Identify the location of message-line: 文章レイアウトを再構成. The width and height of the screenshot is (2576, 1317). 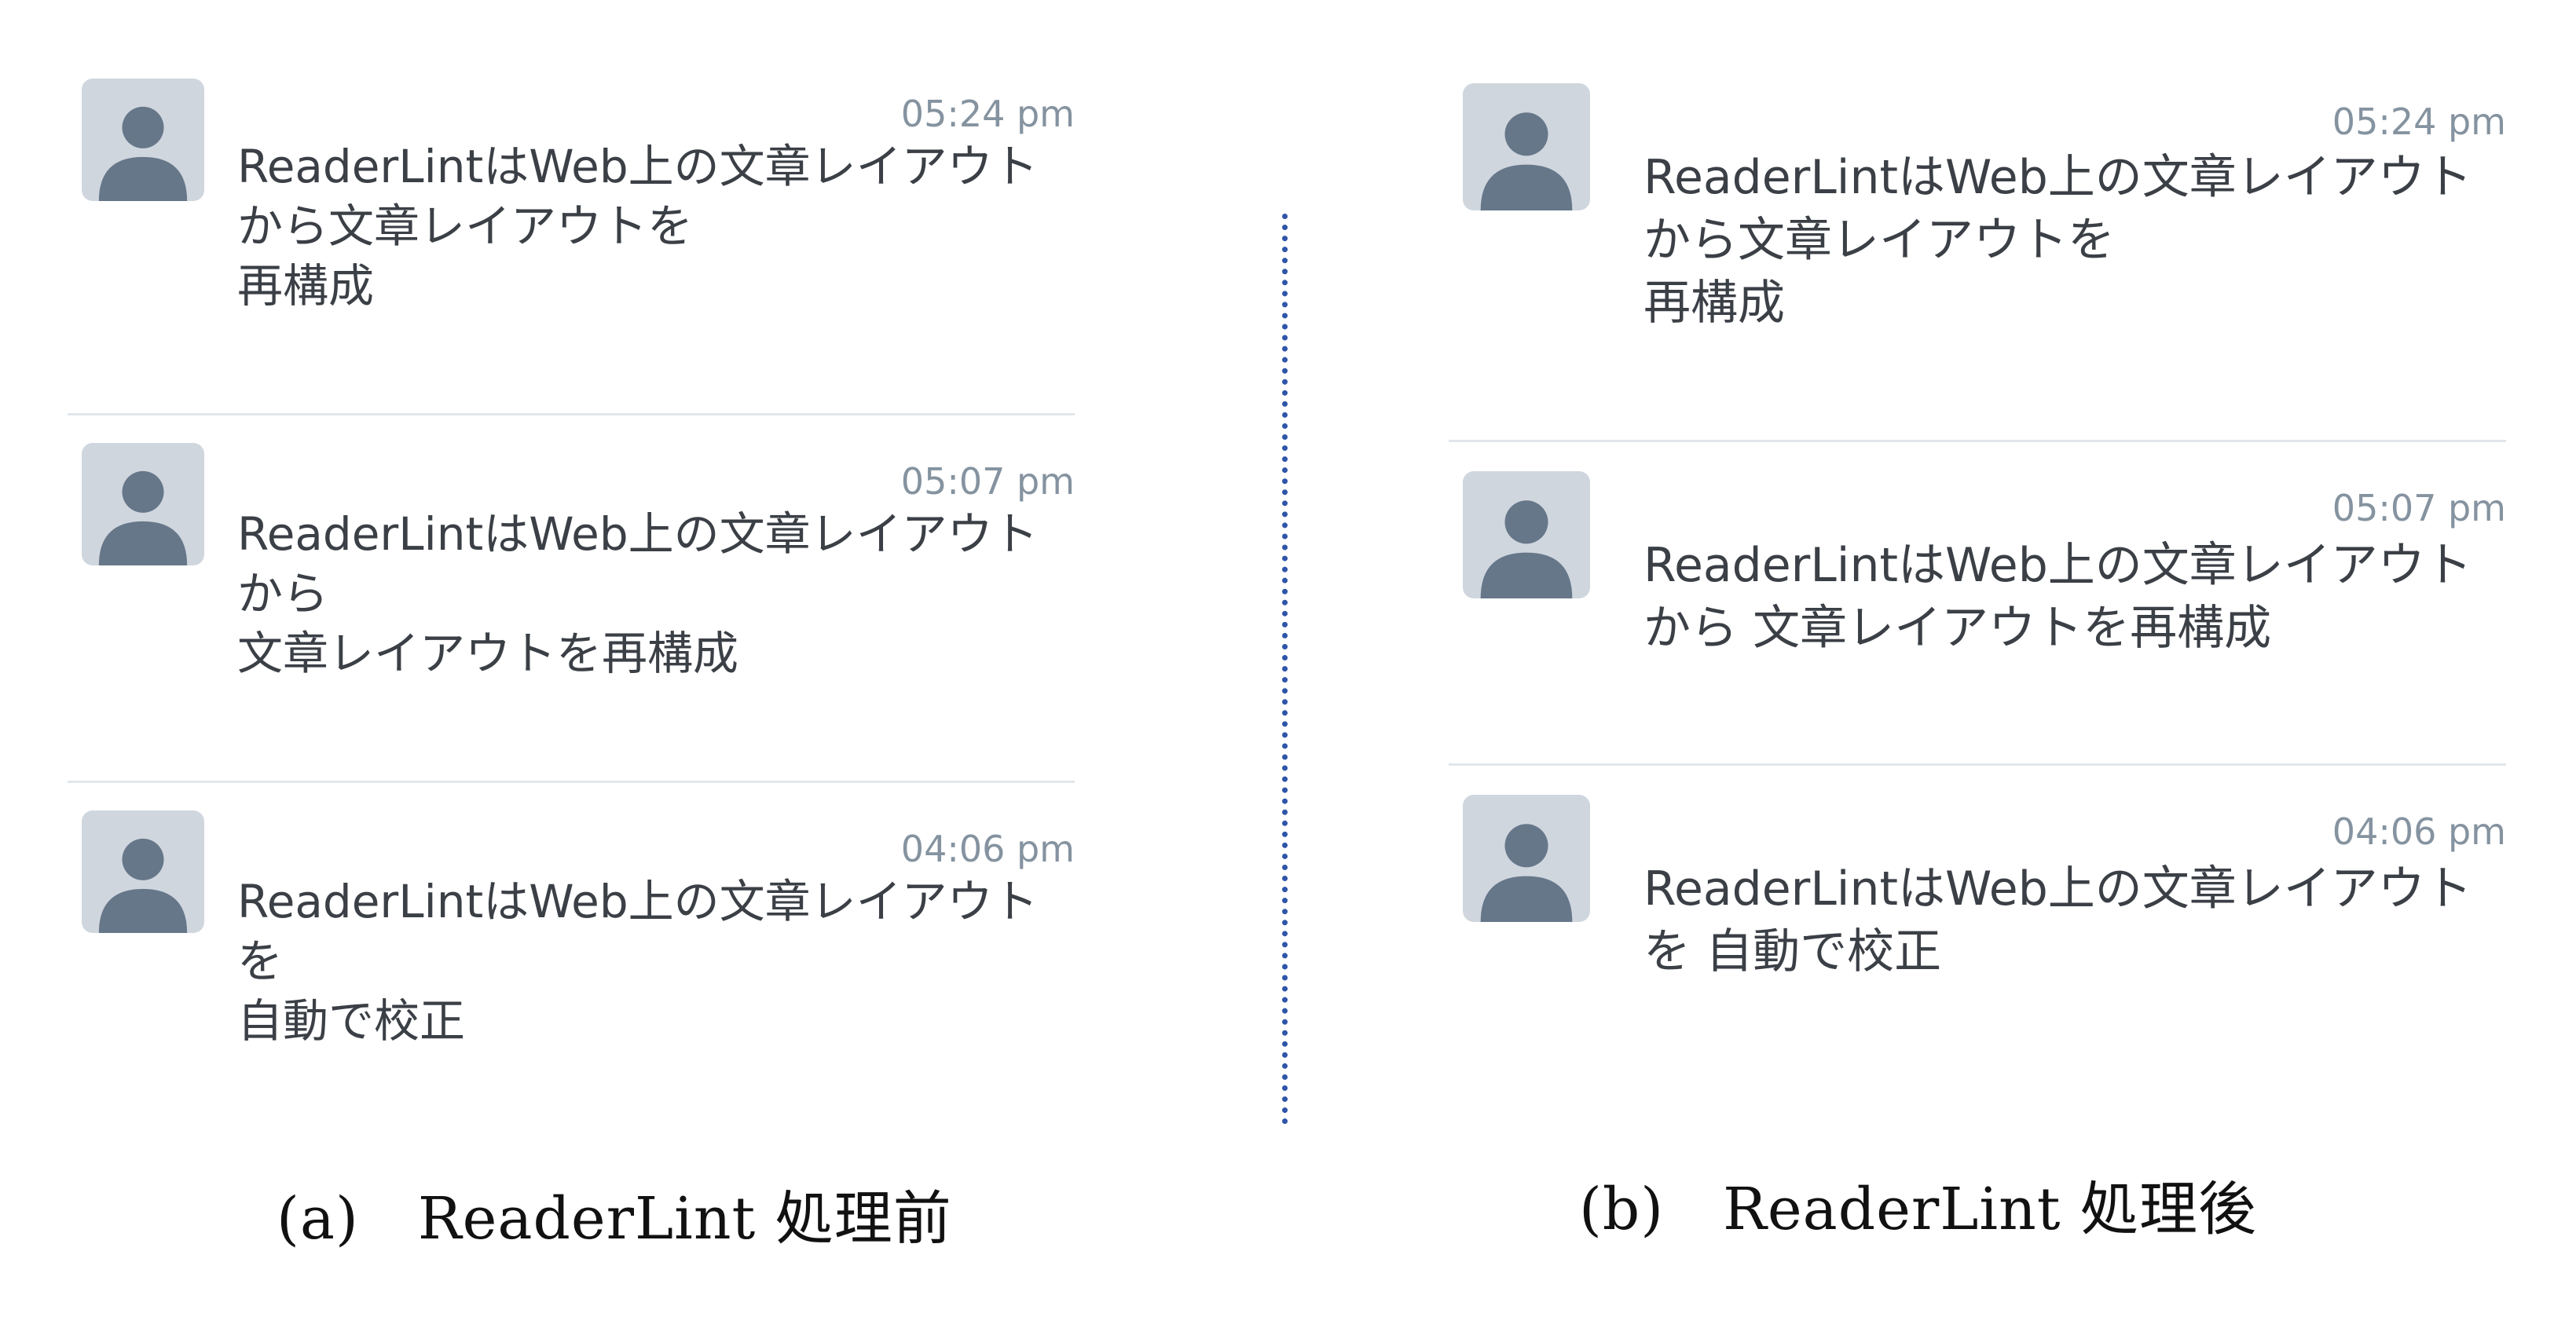
(488, 653).